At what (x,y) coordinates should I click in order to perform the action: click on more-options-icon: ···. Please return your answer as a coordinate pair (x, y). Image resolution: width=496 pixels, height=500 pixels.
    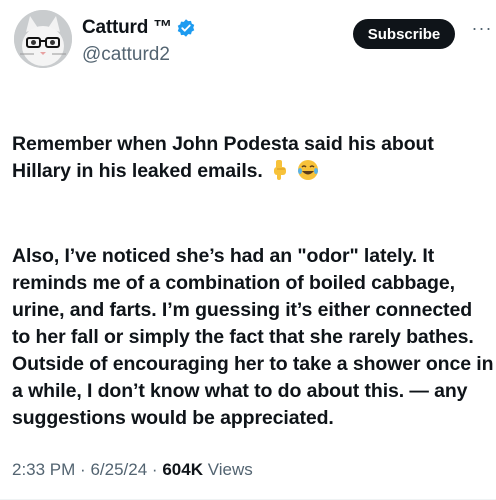
    Looking at the image, I should click on (482, 30).